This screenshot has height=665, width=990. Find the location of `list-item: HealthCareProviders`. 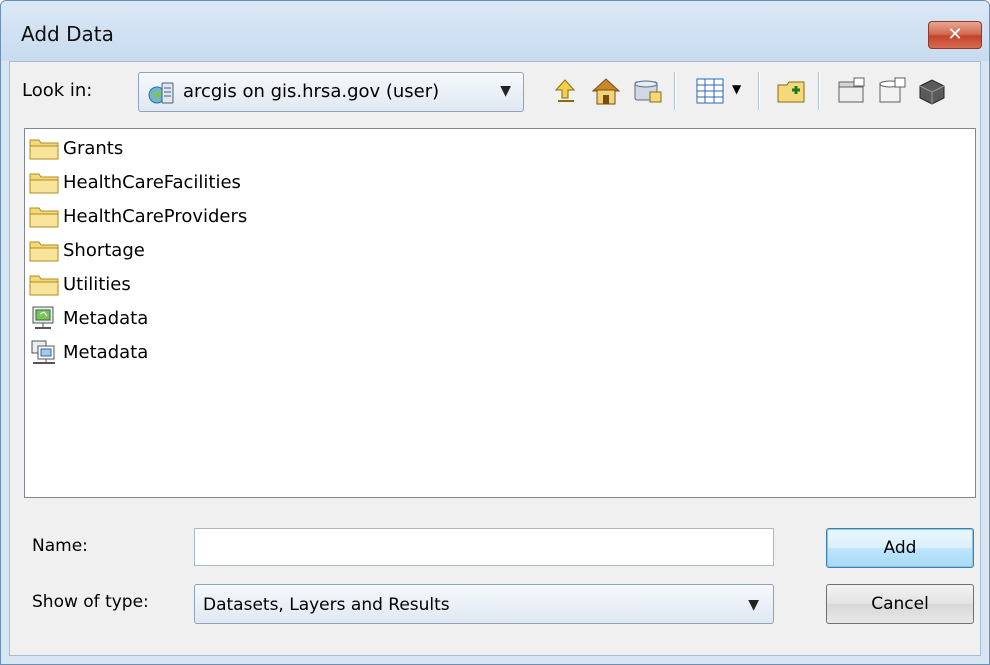

list-item: HealthCareProviders is located at coordinates (138, 216).